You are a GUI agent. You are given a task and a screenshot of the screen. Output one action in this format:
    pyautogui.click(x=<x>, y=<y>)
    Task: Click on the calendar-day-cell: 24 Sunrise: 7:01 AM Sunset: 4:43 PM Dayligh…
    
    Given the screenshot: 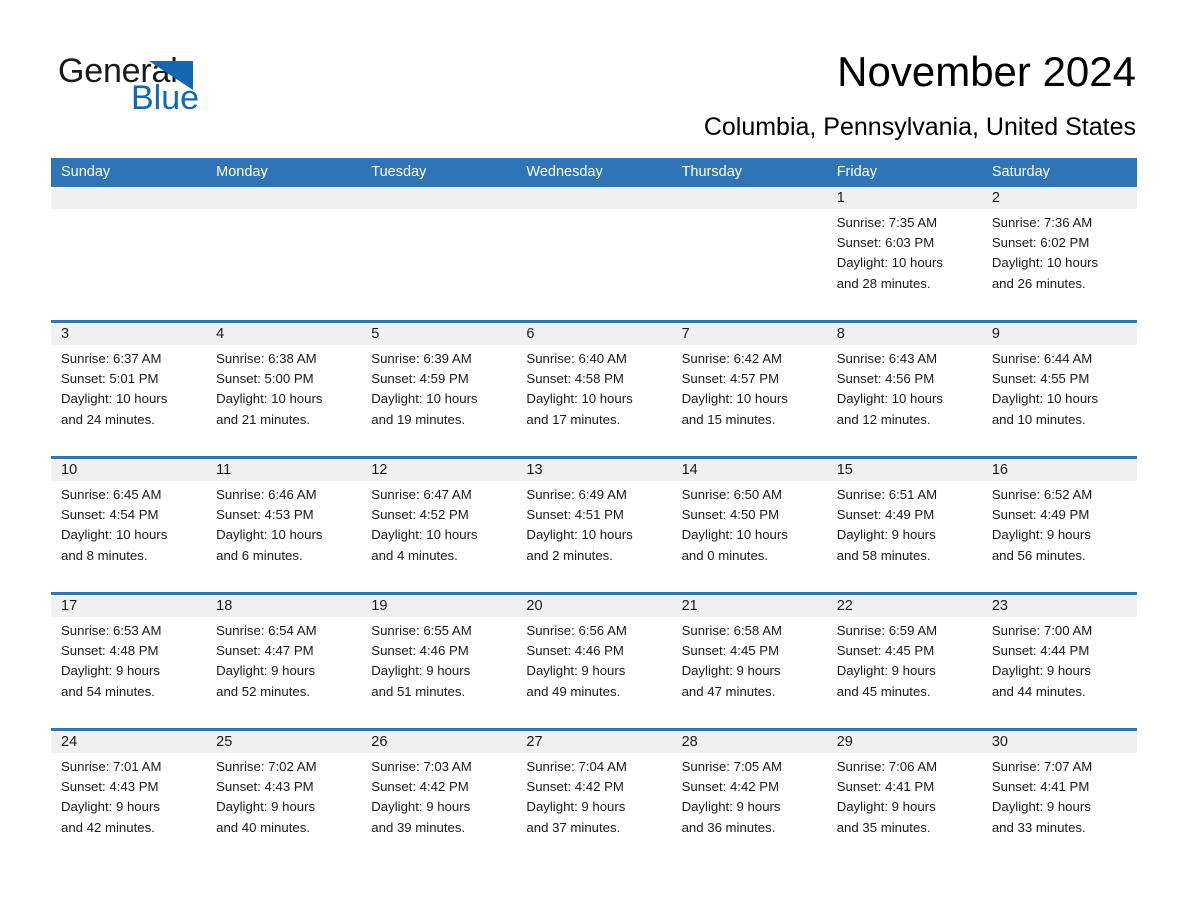 What is the action you would take?
    pyautogui.click(x=129, y=793)
    